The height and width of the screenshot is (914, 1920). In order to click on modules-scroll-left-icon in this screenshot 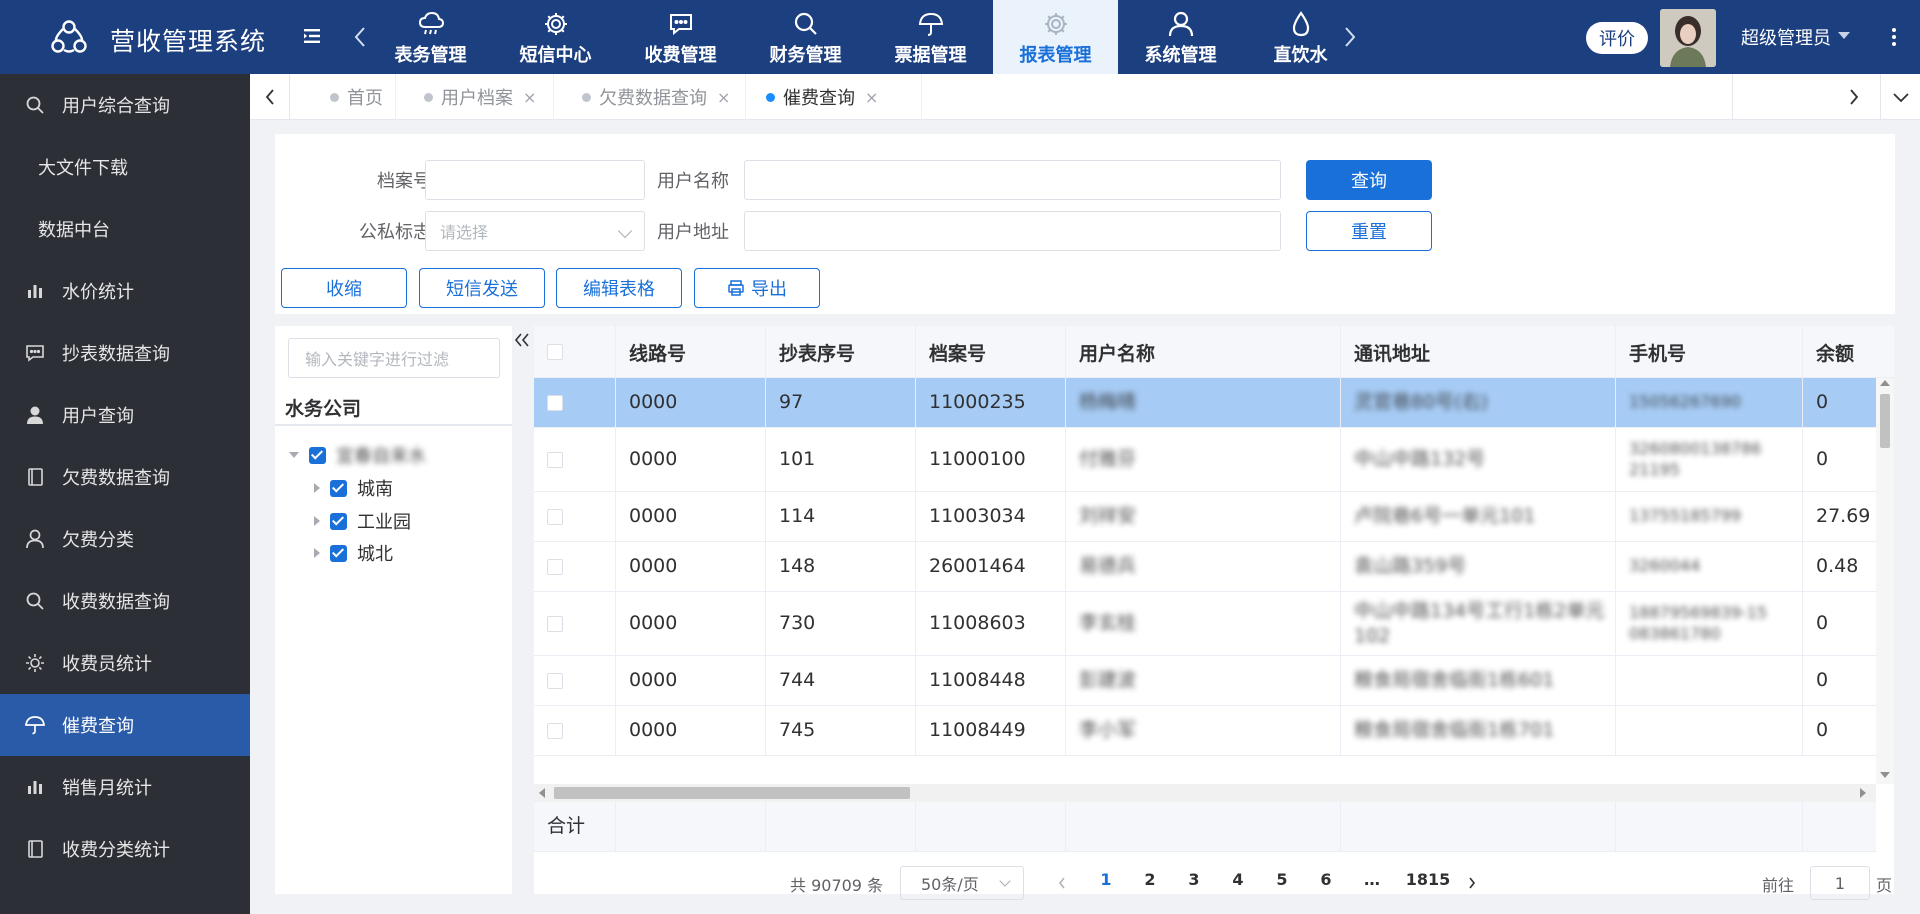, I will do `click(360, 37)`.